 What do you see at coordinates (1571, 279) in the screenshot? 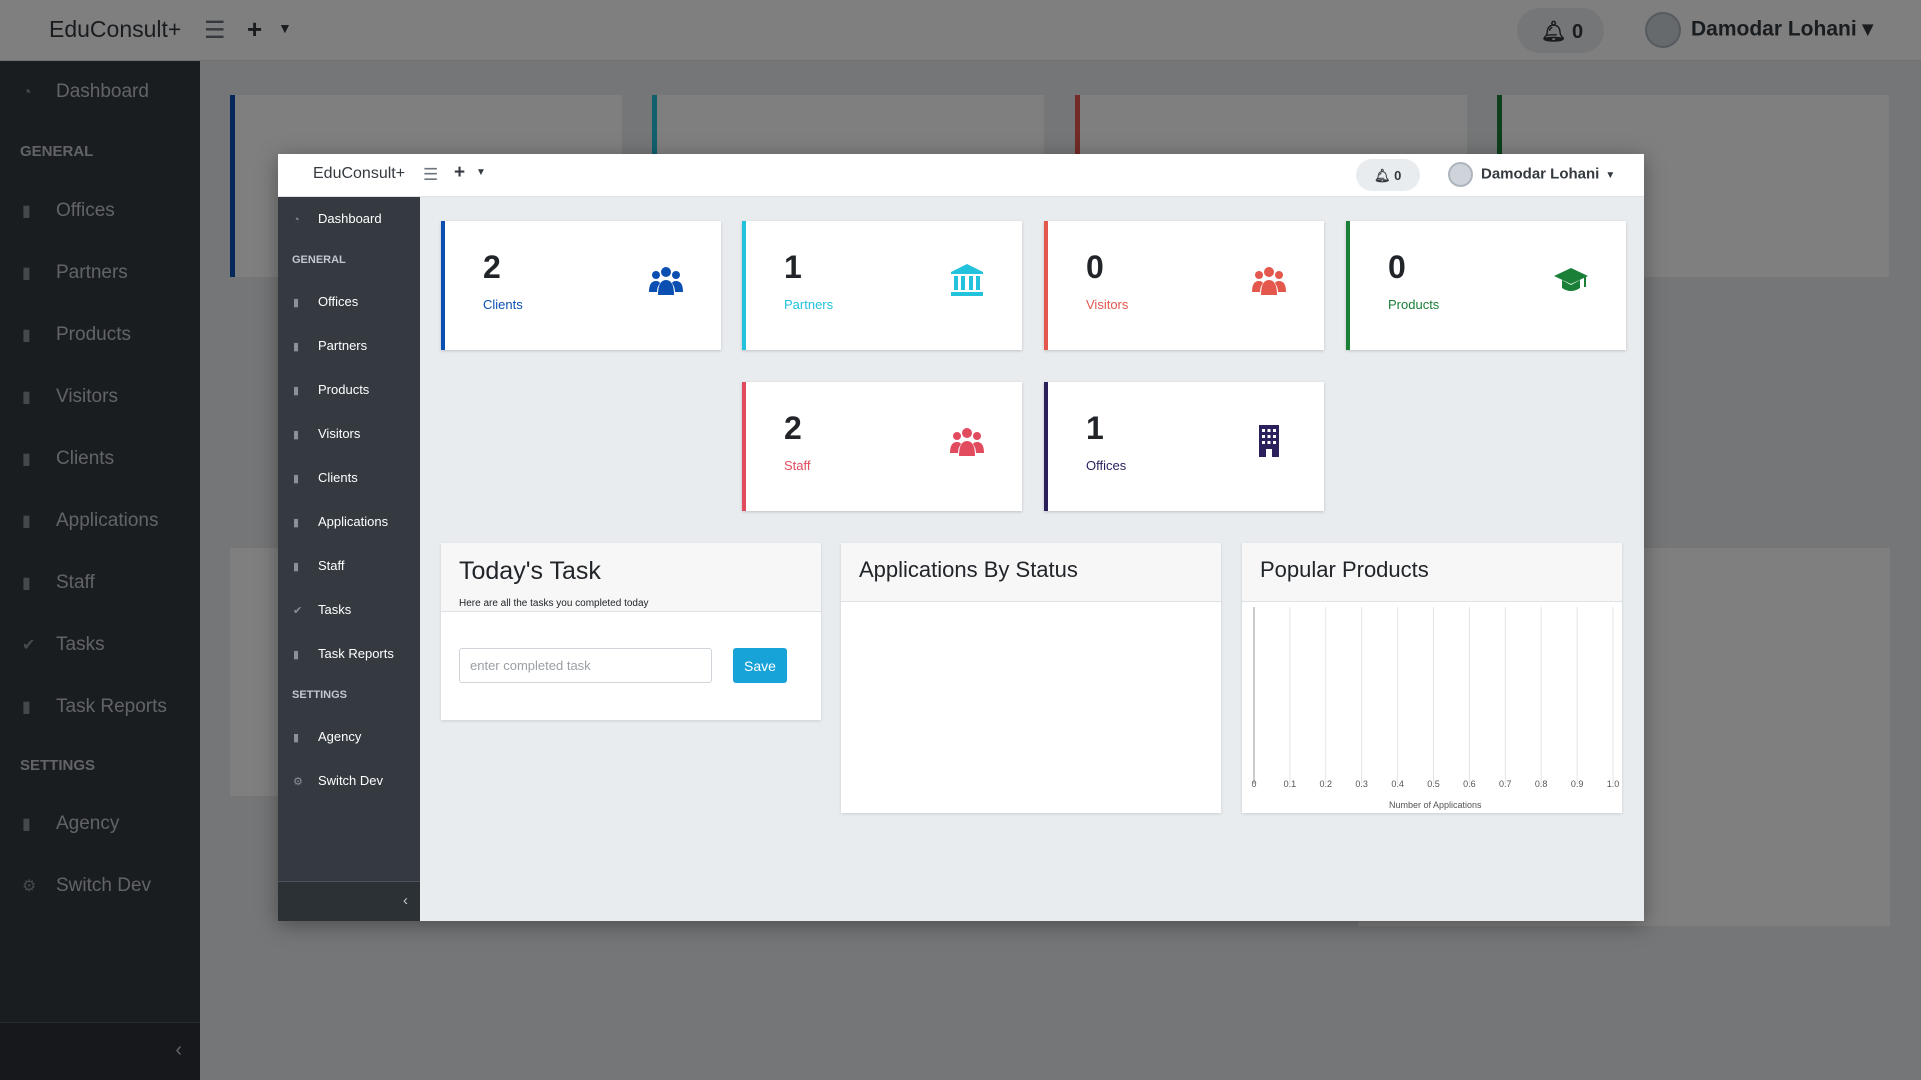
I see `graduation-cap-icon` at bounding box center [1571, 279].